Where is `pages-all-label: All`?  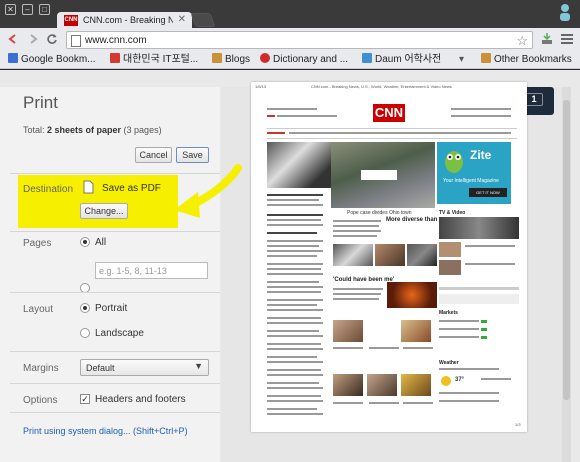
pages-all-label: All is located at coordinates (101, 242).